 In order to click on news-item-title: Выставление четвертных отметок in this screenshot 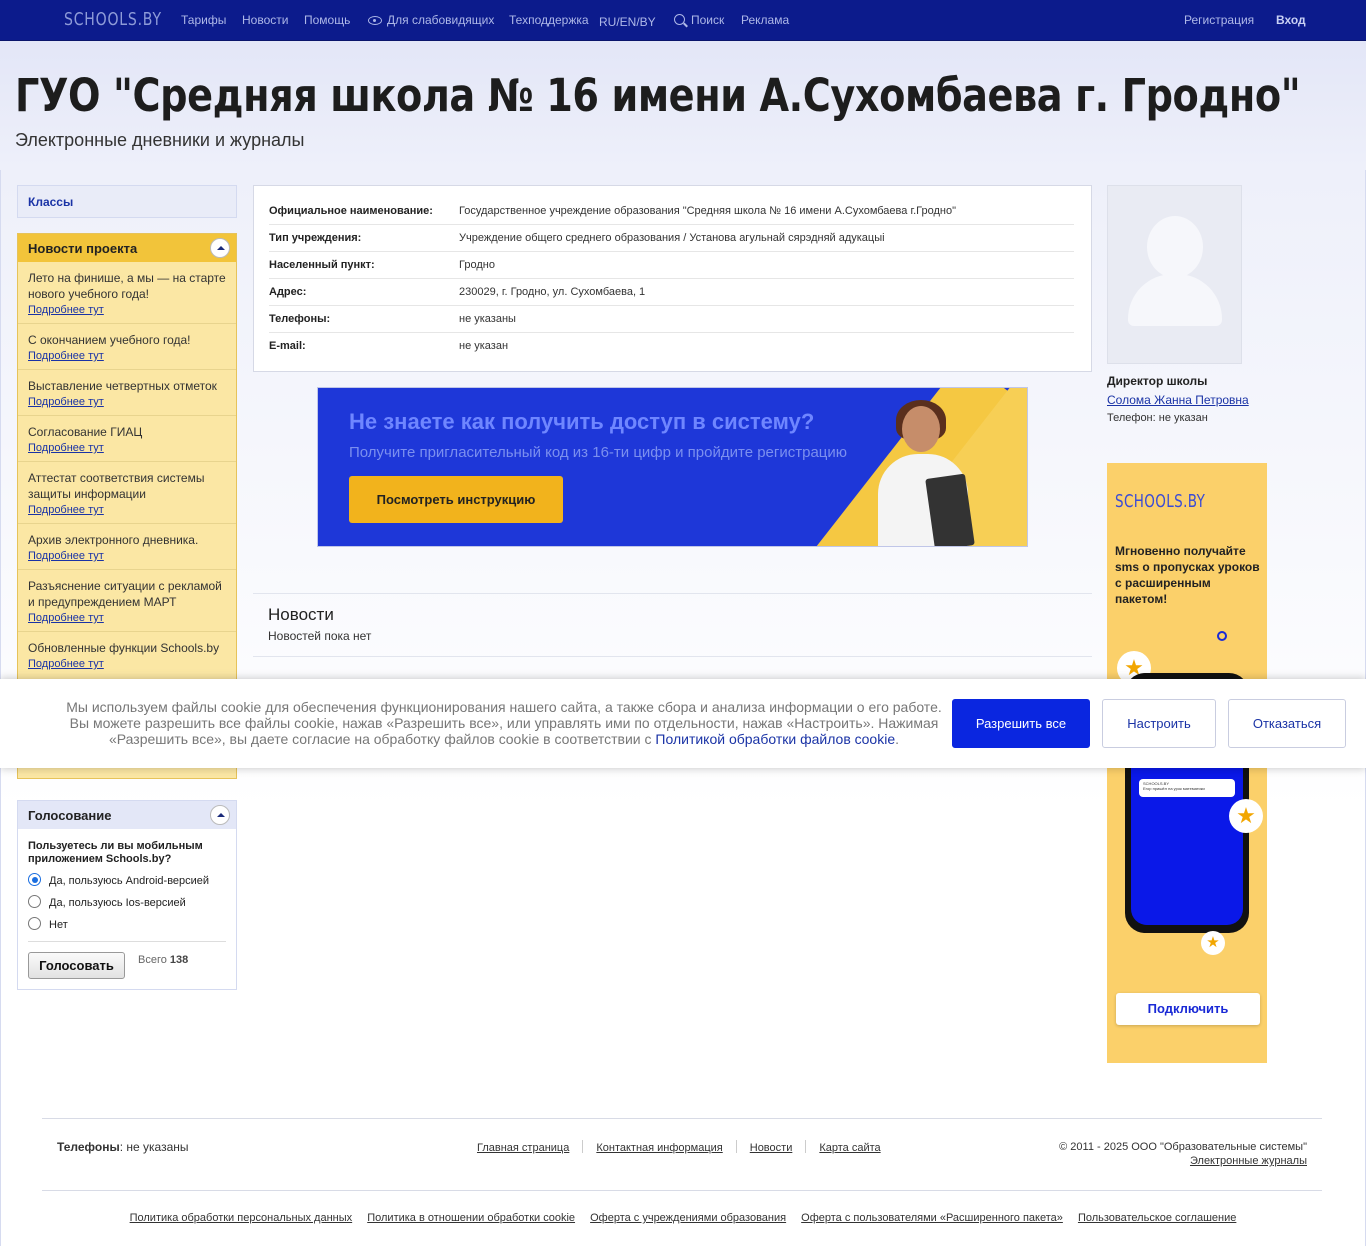, I will do `click(122, 386)`.